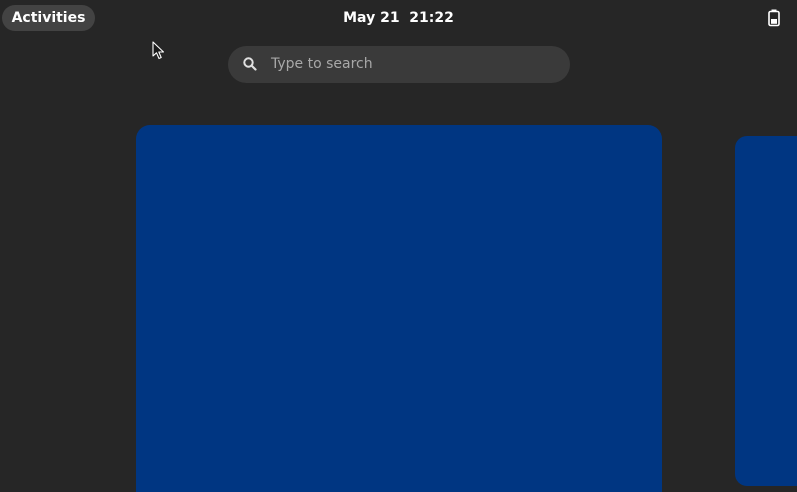  Describe the element at coordinates (766, 311) in the screenshot. I see `workspace-thumbnail-next` at that location.